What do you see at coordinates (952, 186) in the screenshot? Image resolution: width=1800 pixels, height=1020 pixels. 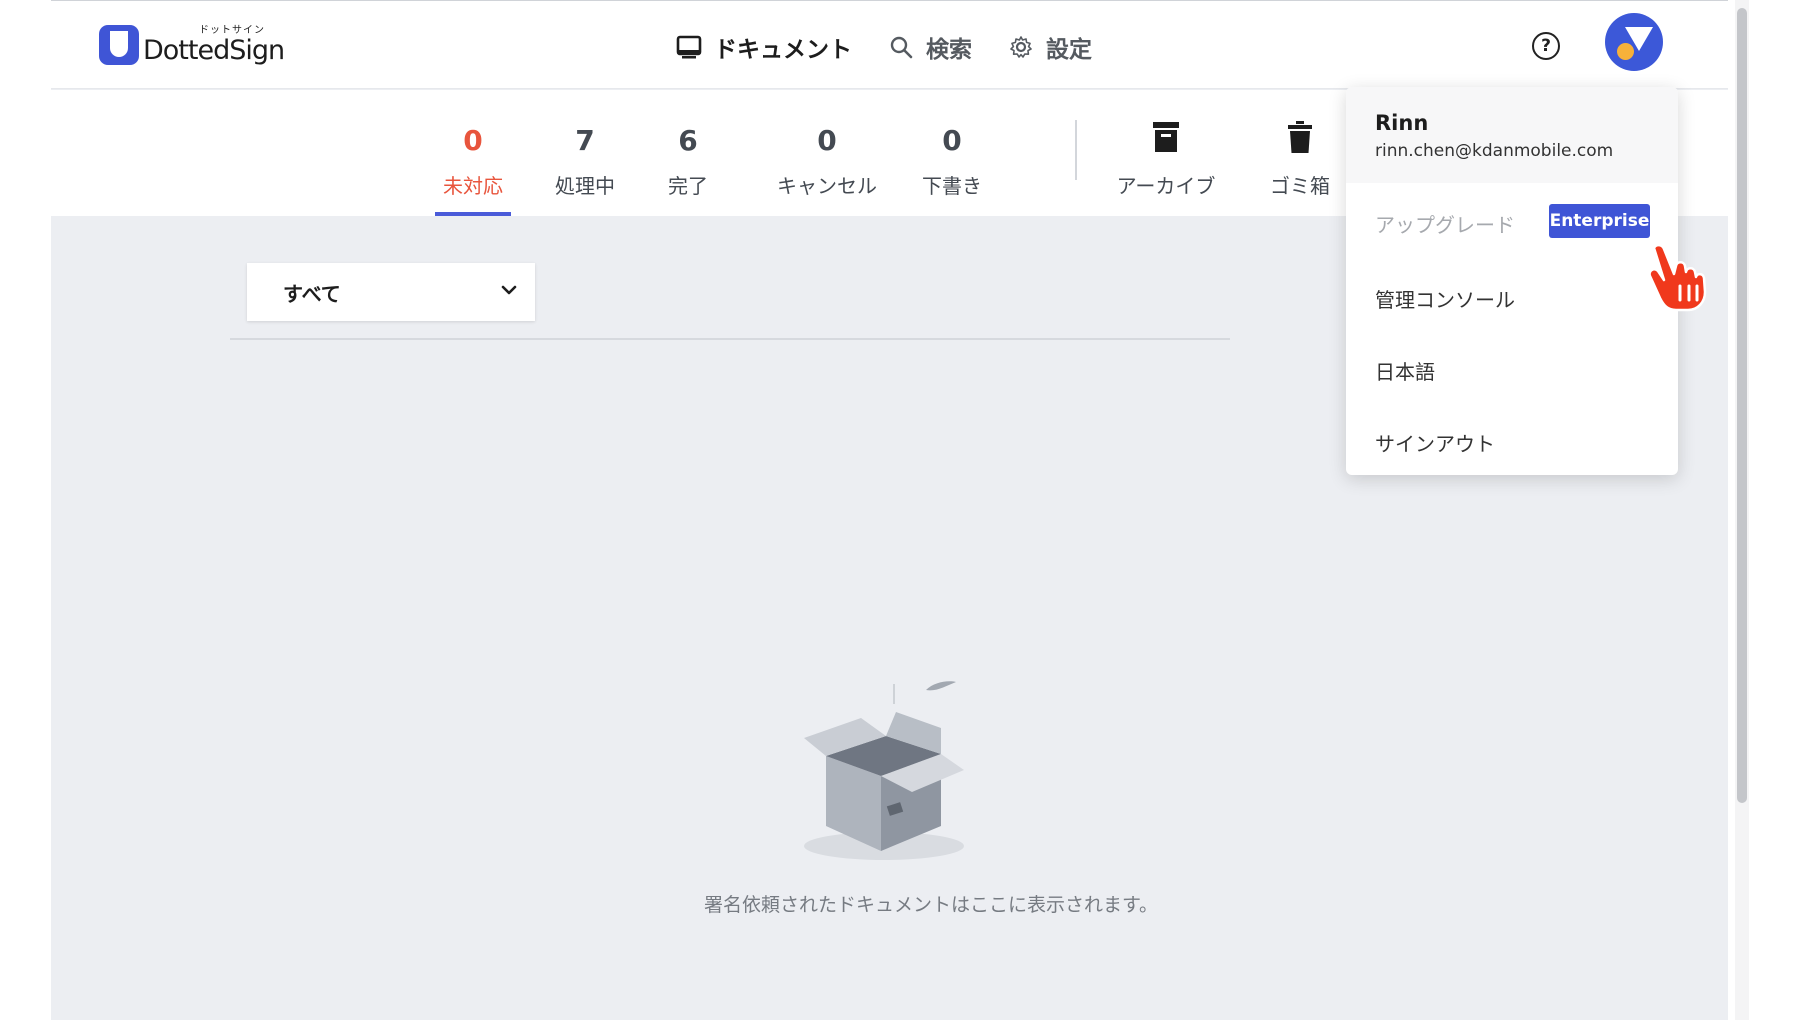 I see `tab-drafts-label: 下書き` at bounding box center [952, 186].